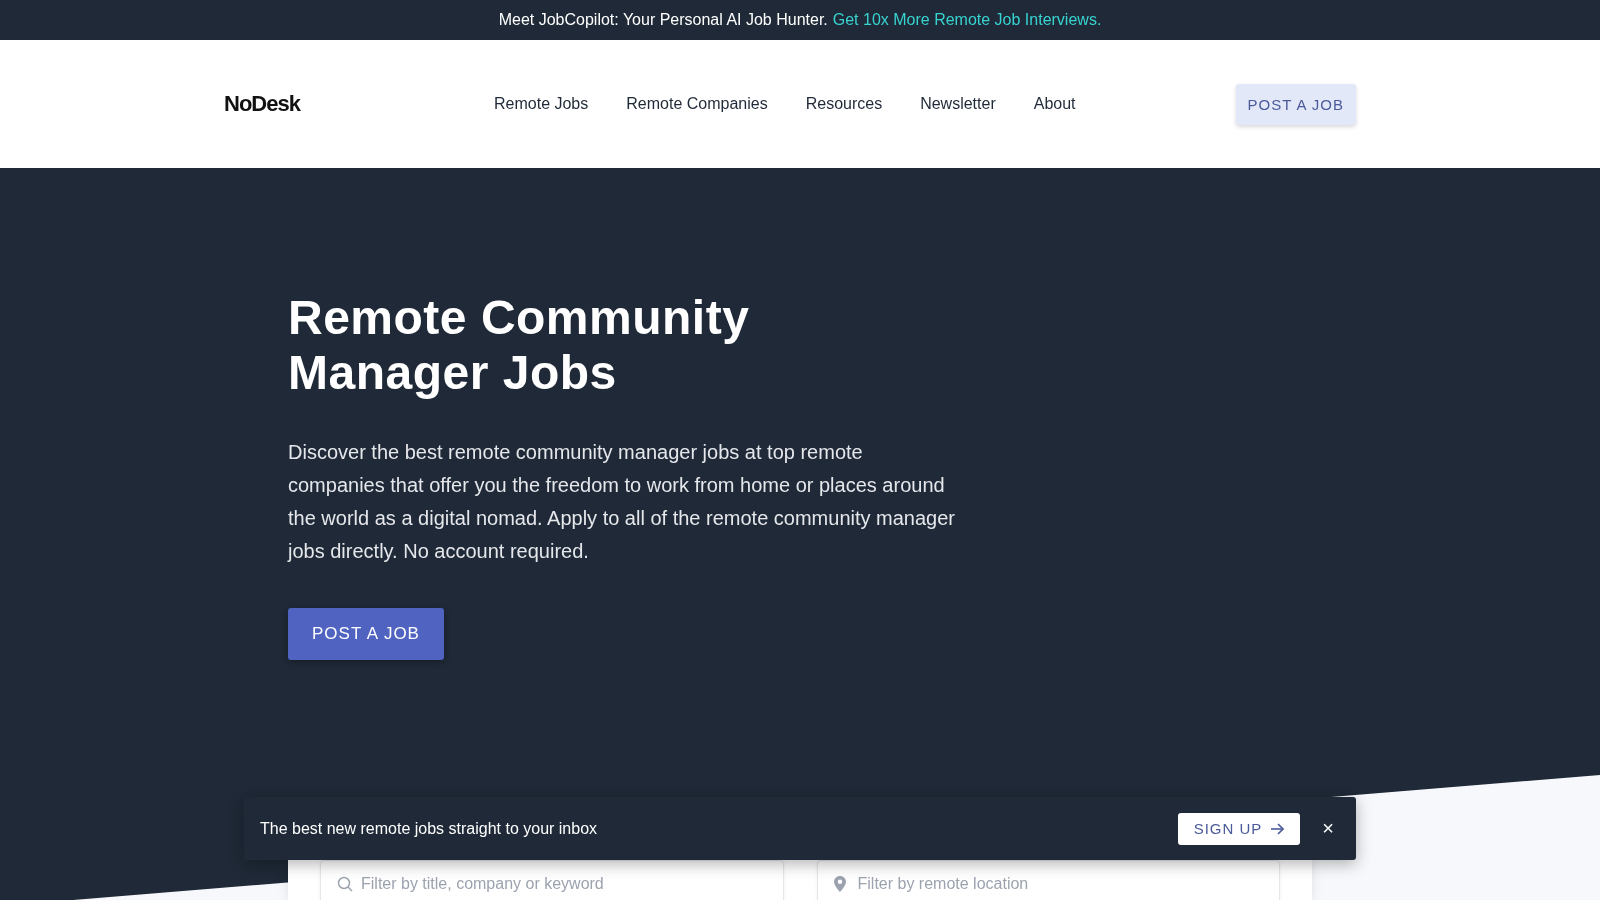 The width and height of the screenshot is (1600, 900). Describe the element at coordinates (1048, 880) in the screenshot. I see `location-field: Filter by remote location` at that location.